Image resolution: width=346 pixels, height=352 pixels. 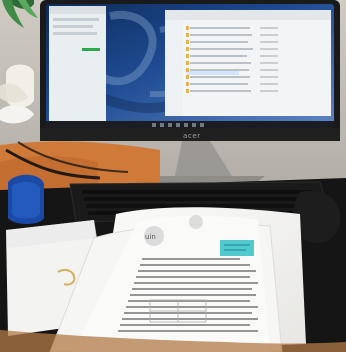 I want to click on taskbar, so click(x=190, y=125).